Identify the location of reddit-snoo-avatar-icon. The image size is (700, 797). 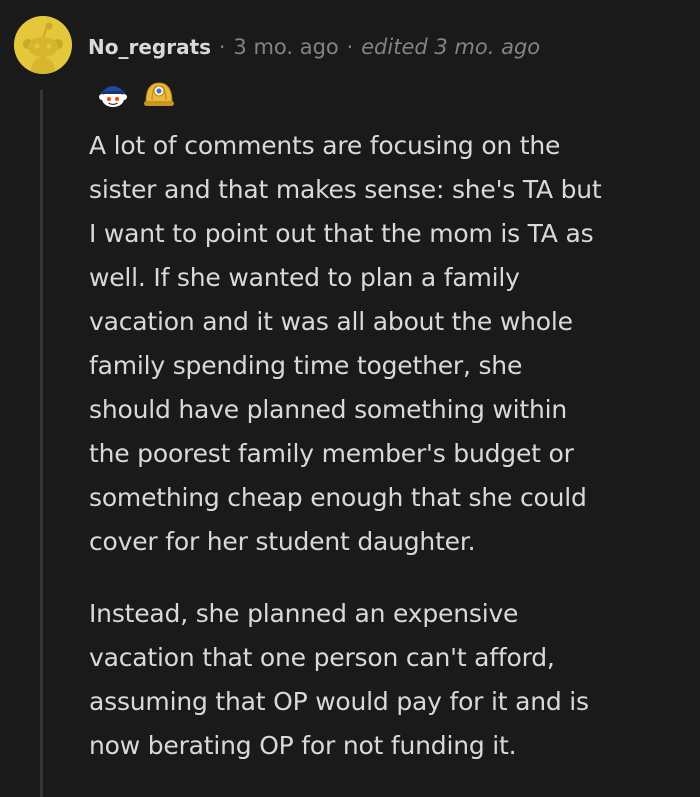
(43, 45).